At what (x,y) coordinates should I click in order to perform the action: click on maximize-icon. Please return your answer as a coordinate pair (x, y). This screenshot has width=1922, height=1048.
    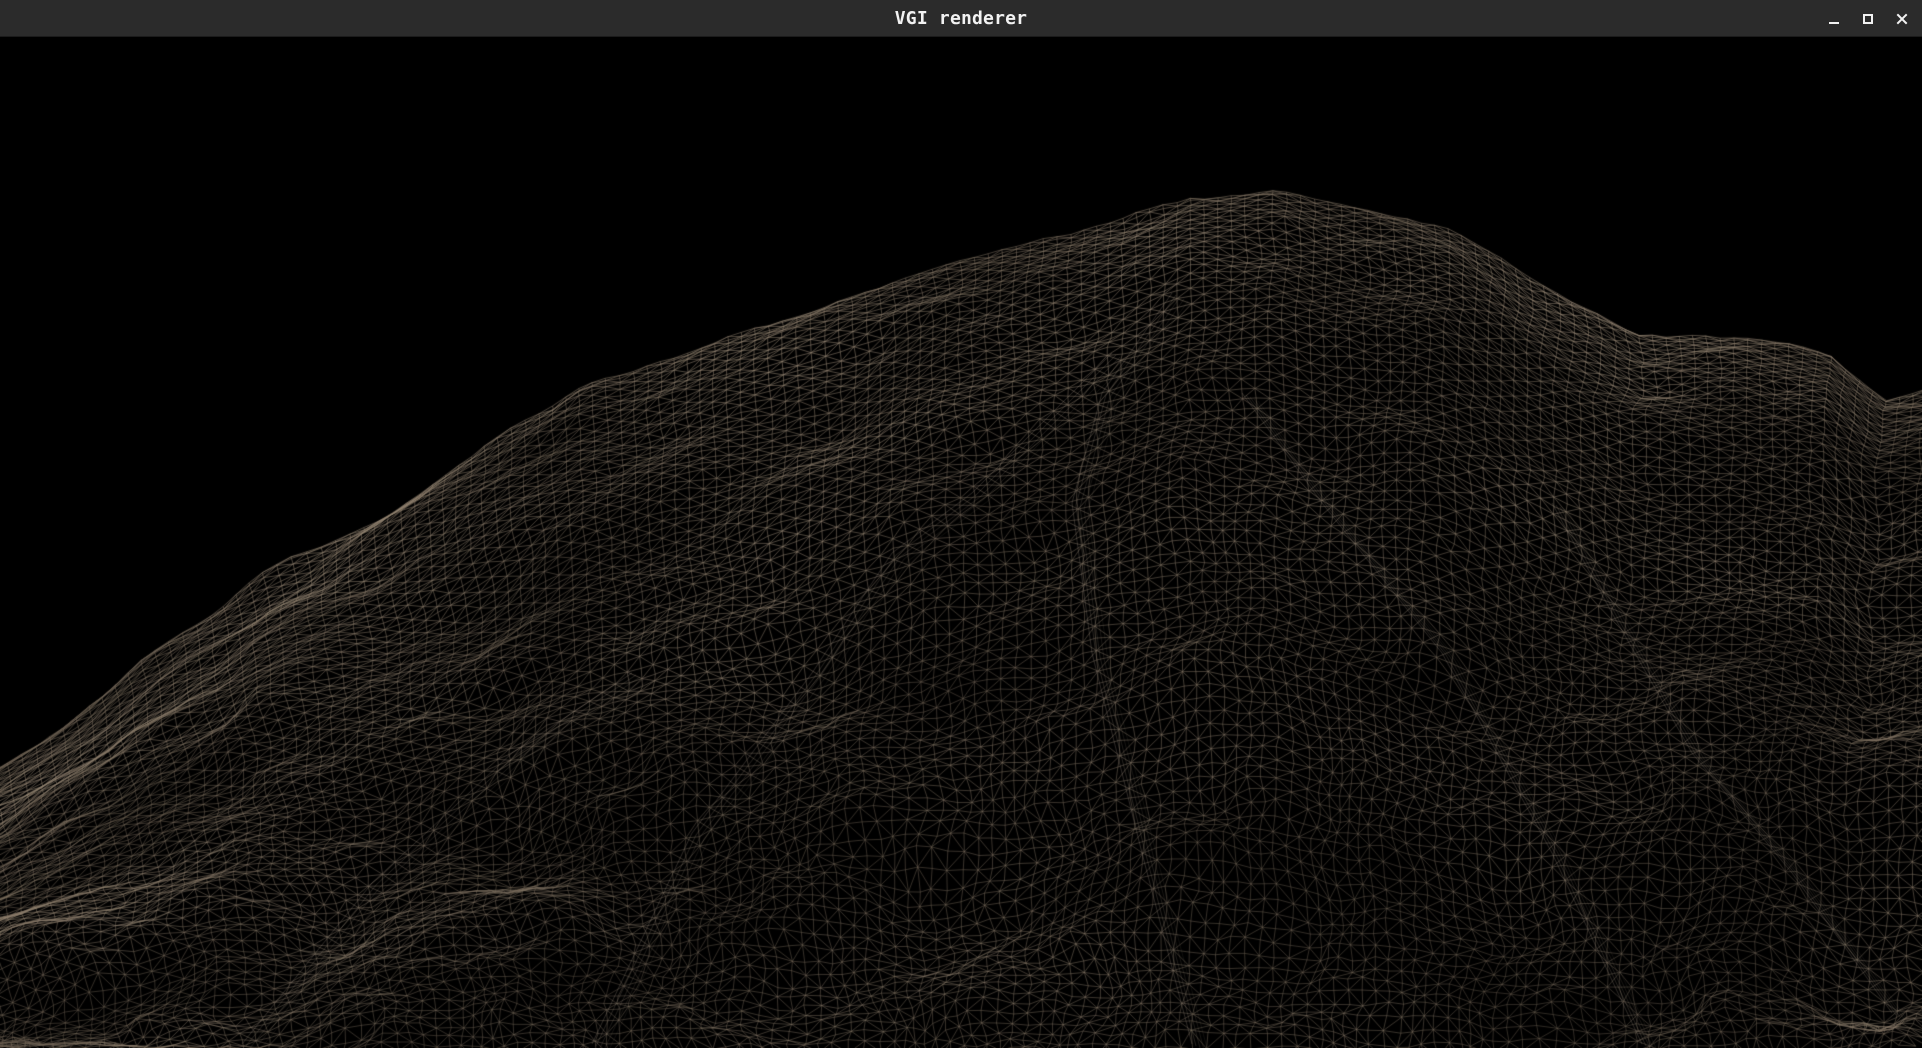
    Looking at the image, I should click on (1868, 18).